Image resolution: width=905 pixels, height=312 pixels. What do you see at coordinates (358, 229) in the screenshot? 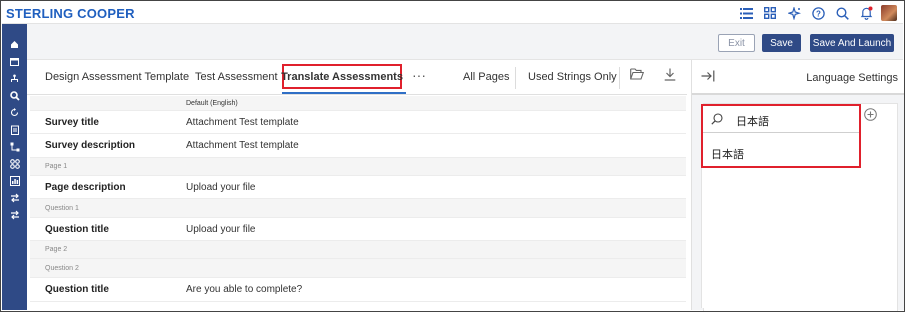
I see `table-row: Question title Upload your file` at bounding box center [358, 229].